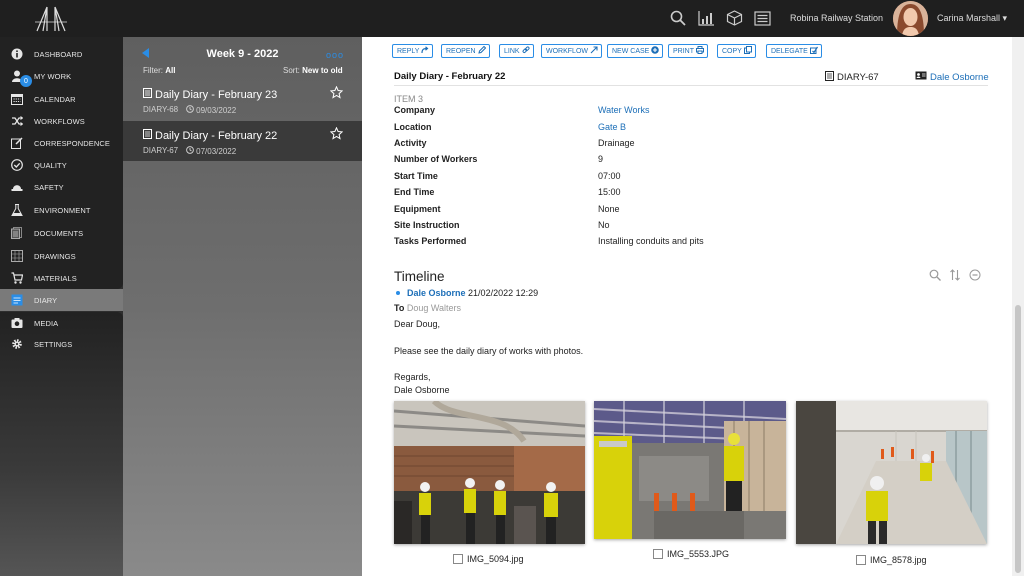 This screenshot has height=576, width=1024. What do you see at coordinates (952, 77) in the screenshot?
I see `entry-owner-link: Dale Osborne` at bounding box center [952, 77].